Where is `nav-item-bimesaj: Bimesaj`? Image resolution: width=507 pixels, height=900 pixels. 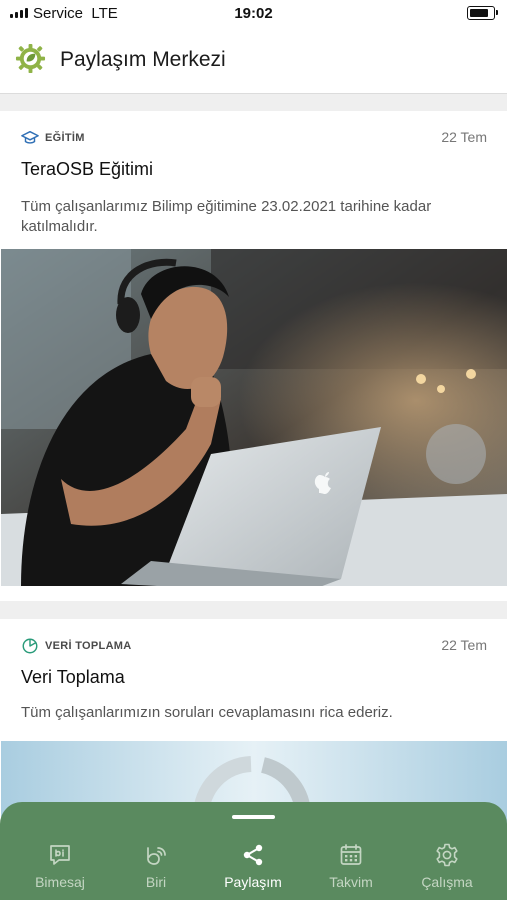 nav-item-bimesaj: Bimesaj is located at coordinates (60, 866).